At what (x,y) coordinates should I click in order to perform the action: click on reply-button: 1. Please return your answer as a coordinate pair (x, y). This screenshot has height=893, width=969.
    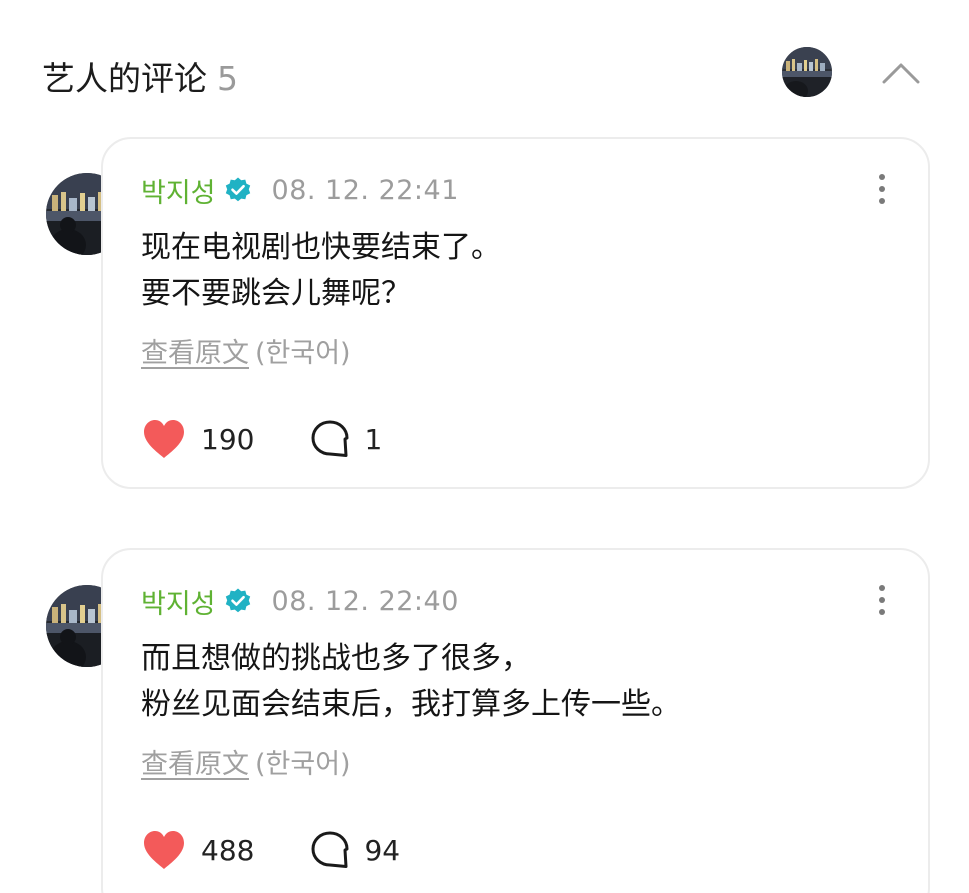
    Looking at the image, I should click on (346, 439).